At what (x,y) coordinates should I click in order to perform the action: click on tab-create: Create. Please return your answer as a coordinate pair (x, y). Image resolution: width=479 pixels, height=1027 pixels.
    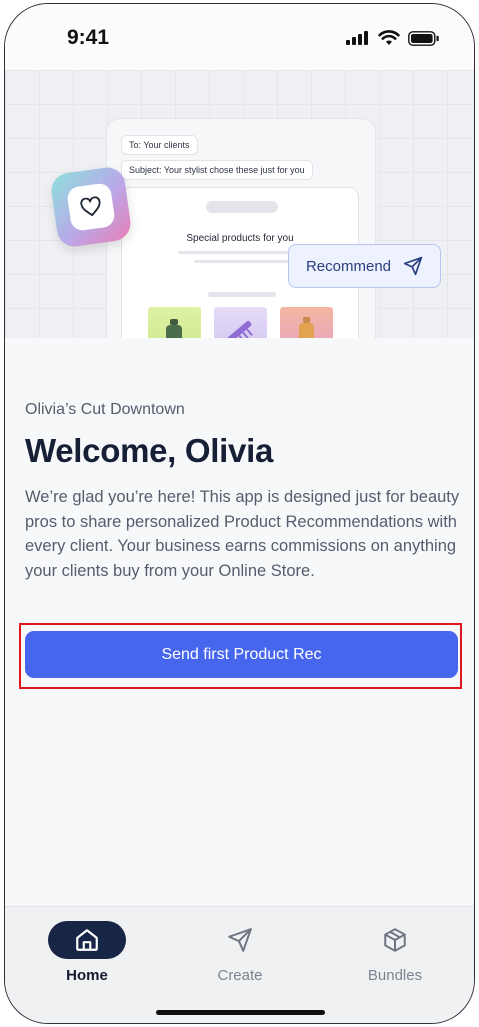
    Looking at the image, I should click on (240, 952).